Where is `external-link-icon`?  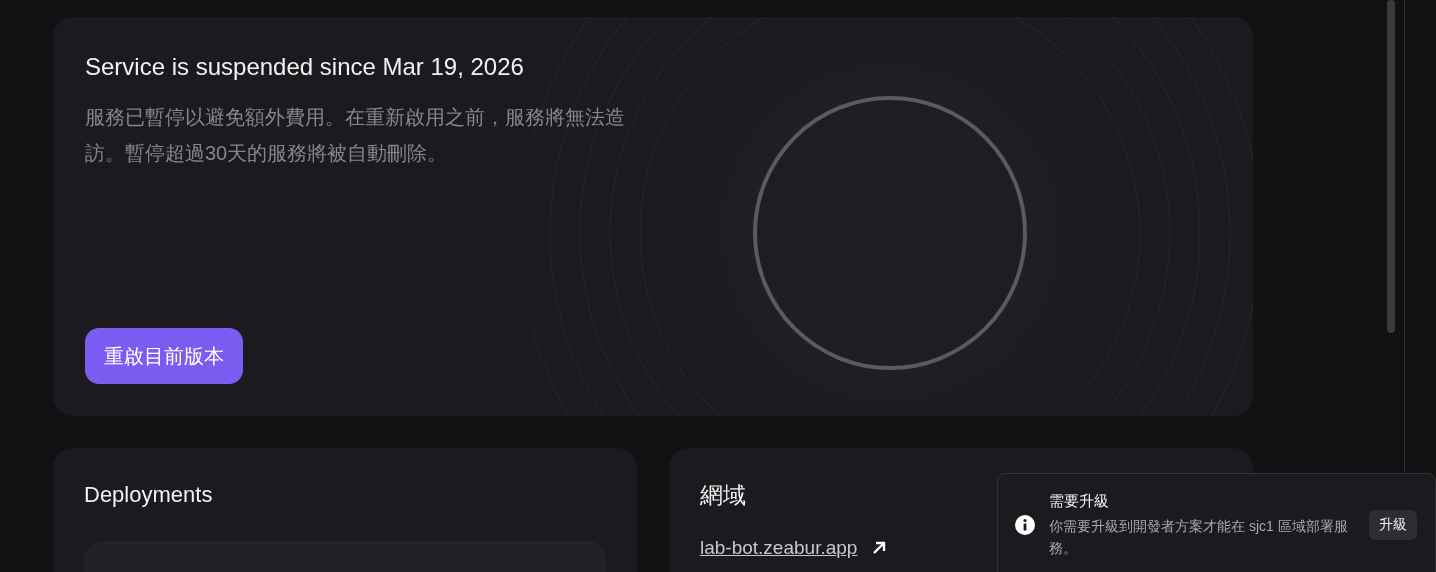
external-link-icon is located at coordinates (879, 548).